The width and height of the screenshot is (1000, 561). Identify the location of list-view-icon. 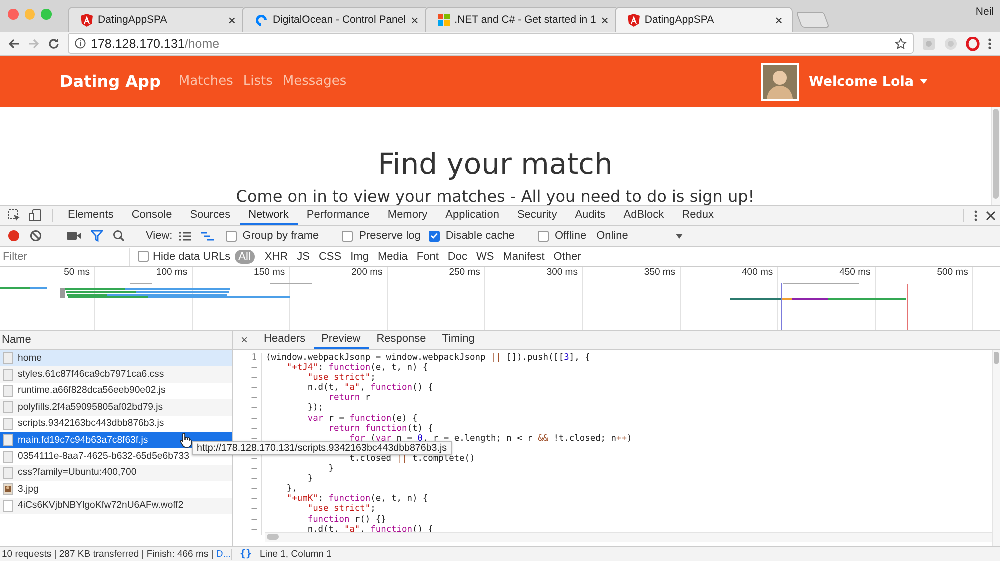
(184, 236).